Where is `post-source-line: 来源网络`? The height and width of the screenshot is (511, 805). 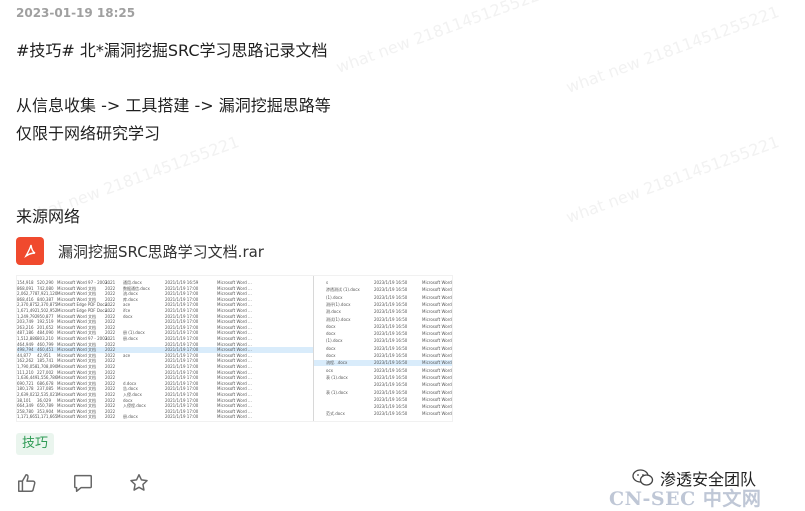 post-source-line: 来源网络 is located at coordinates (48, 216).